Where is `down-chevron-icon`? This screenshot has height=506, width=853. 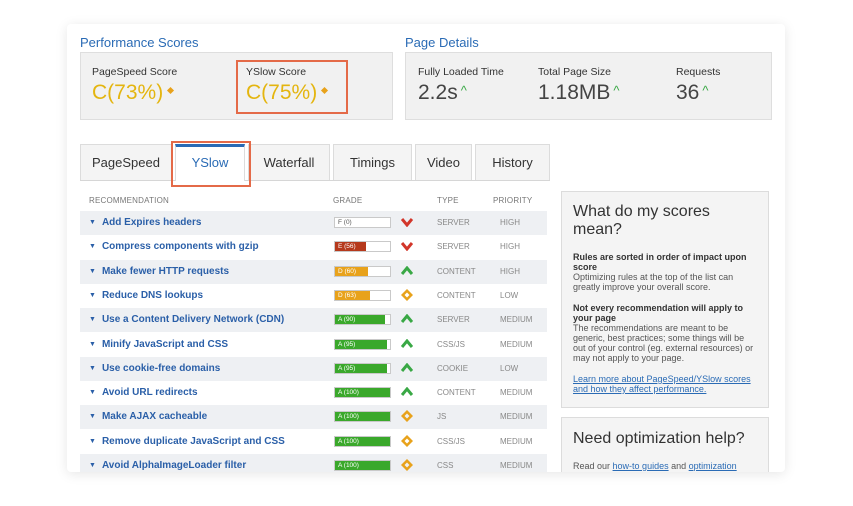 down-chevron-icon is located at coordinates (407, 247).